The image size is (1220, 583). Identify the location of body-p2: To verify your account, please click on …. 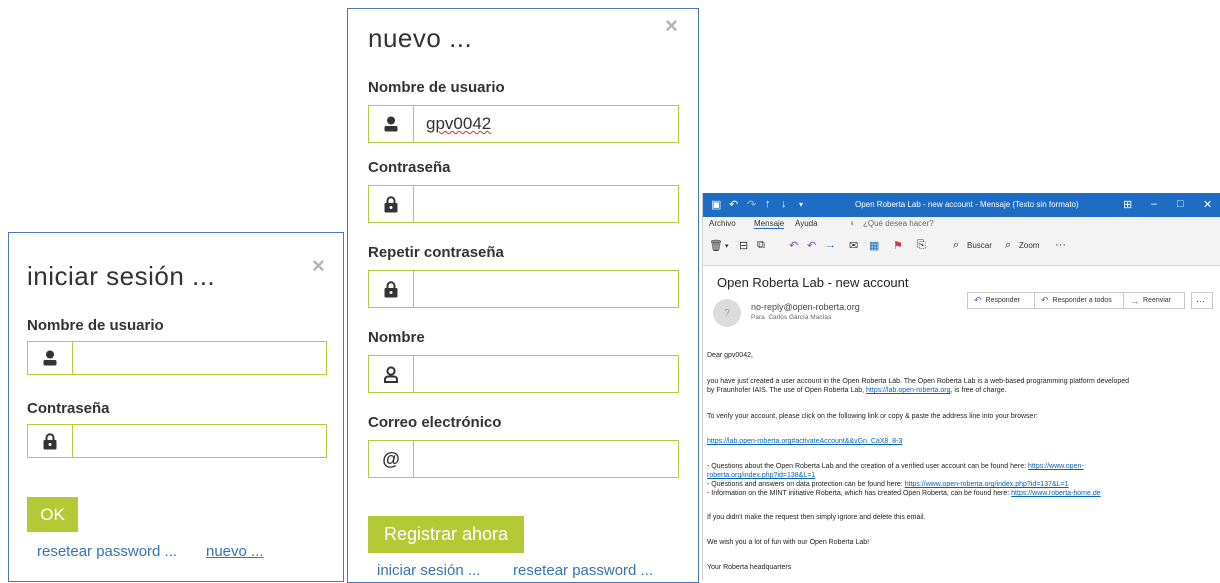
(872, 416).